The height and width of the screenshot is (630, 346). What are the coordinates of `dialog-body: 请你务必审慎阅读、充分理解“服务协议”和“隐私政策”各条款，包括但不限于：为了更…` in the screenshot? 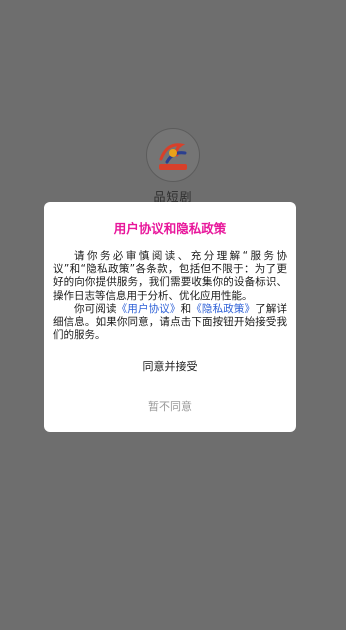 It's located at (170, 296).